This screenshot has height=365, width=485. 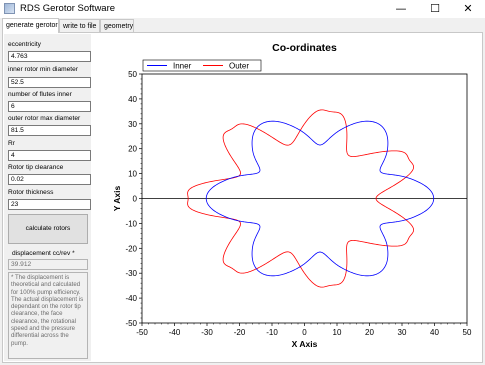 What do you see at coordinates (434, 332) in the screenshot?
I see `x-tick-label: 40` at bounding box center [434, 332].